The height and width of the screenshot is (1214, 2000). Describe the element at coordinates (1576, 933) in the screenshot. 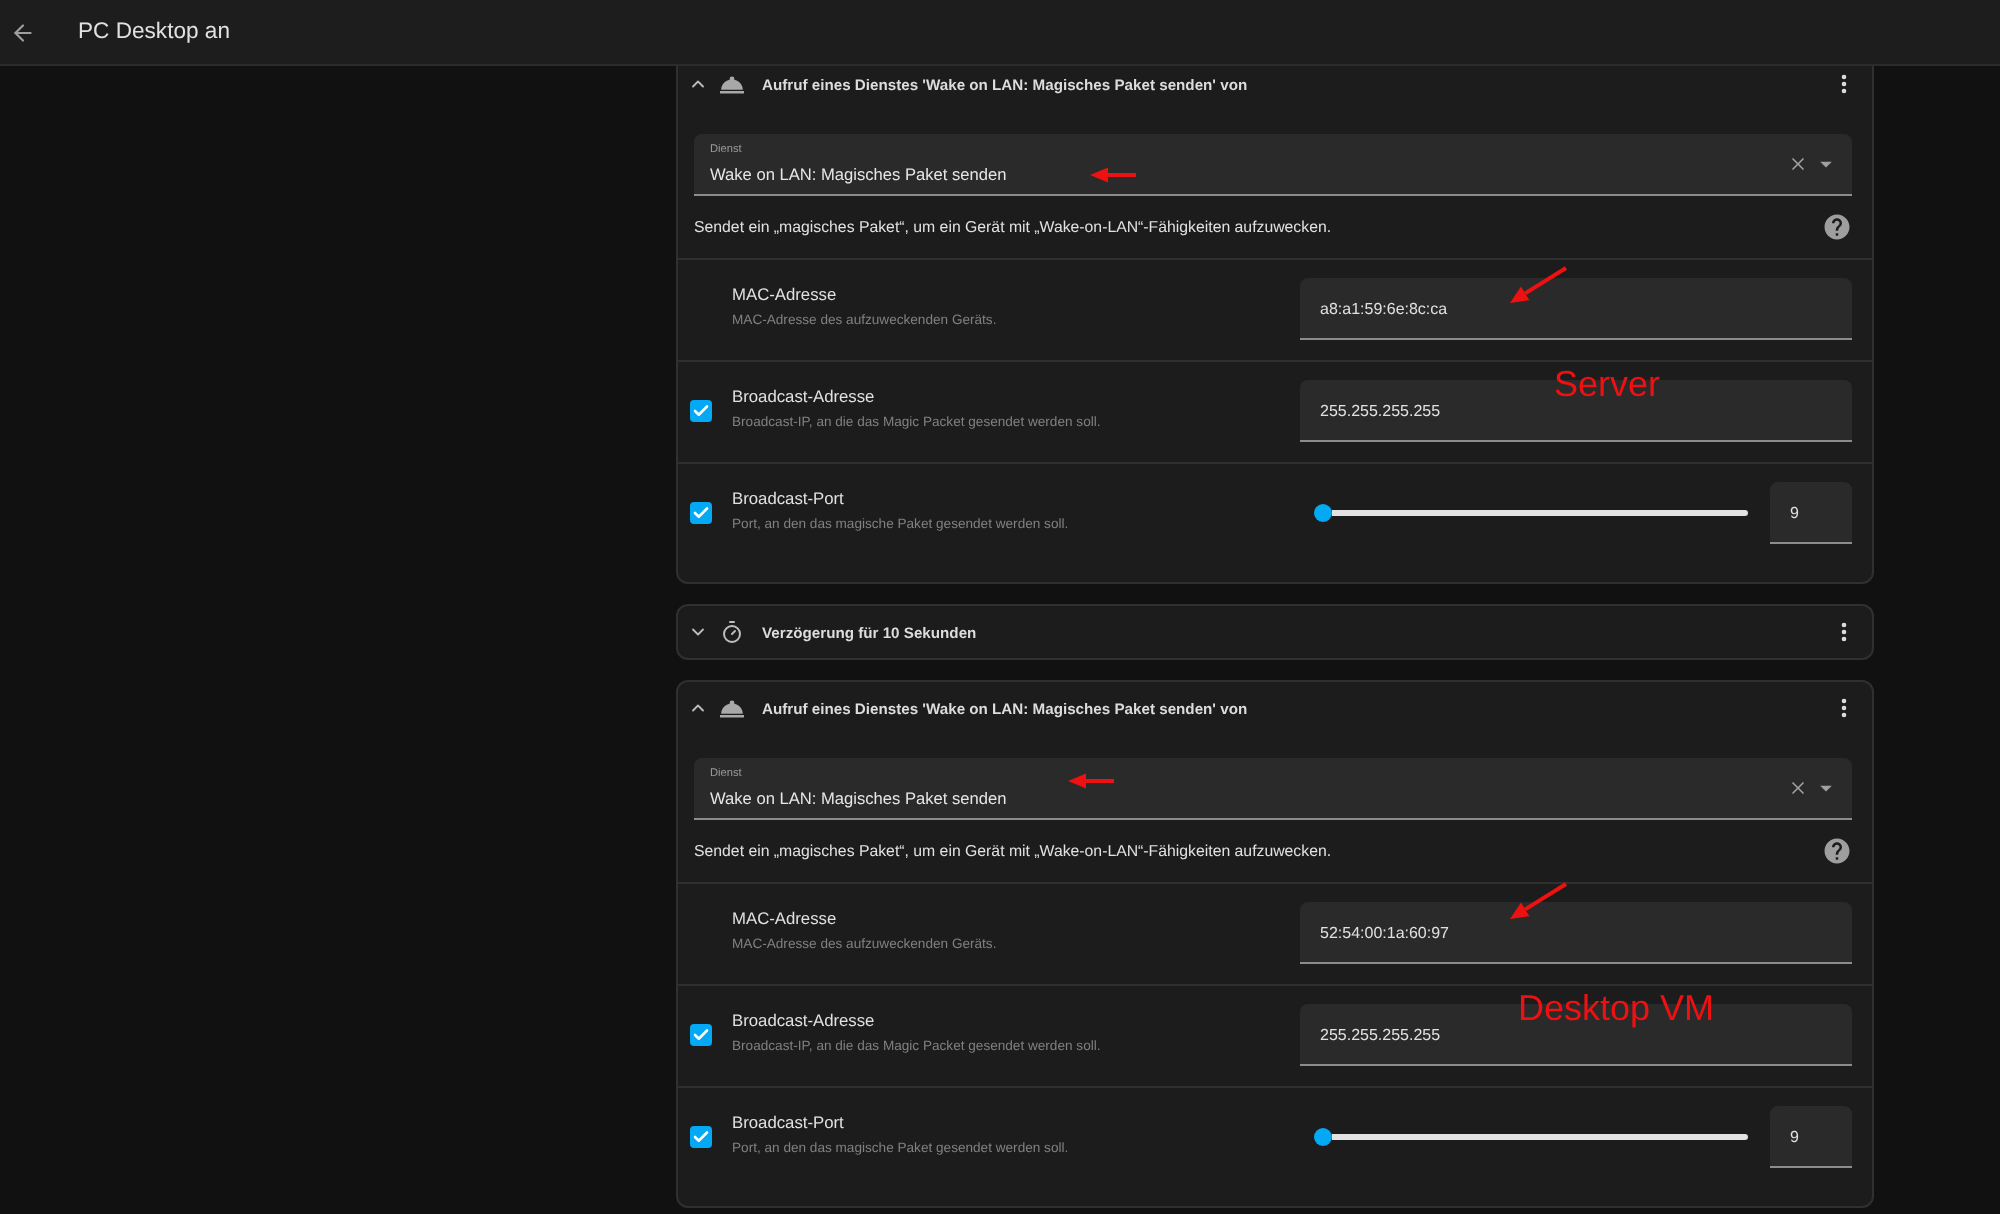

I see `text-input: 52:54:00:1a:60:97` at that location.